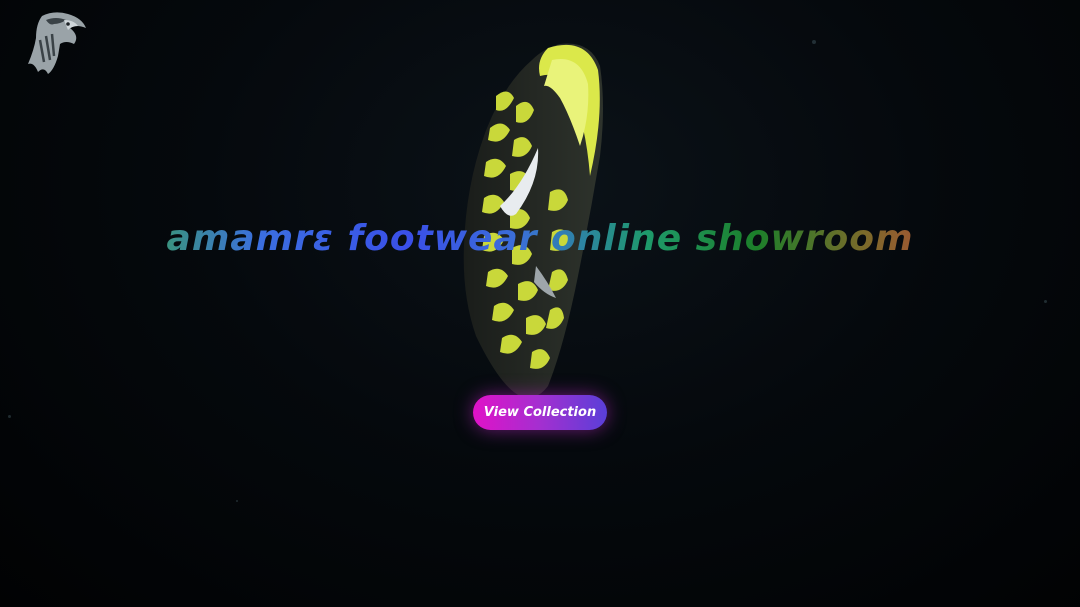 Image resolution: width=1080 pixels, height=607 pixels. Describe the element at coordinates (540, 412) in the screenshot. I see `view-collection-button: View Collection` at that location.